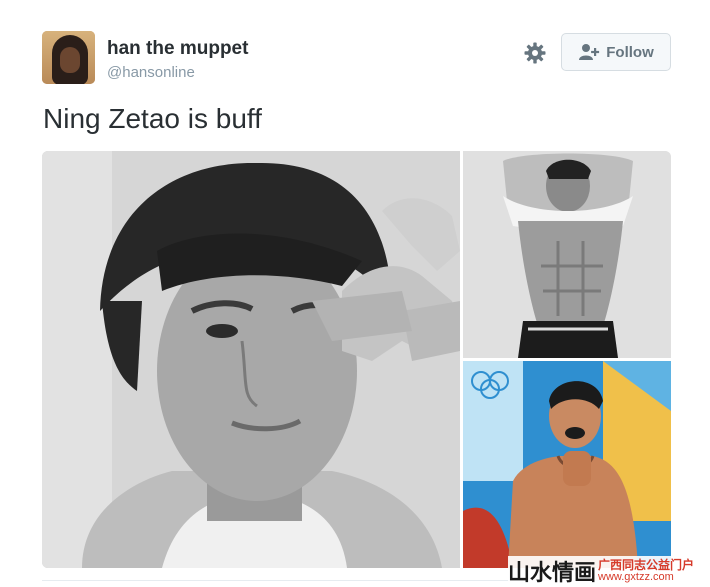  Describe the element at coordinates (177, 49) in the screenshot. I see `user-display-name: han the muppet` at that location.